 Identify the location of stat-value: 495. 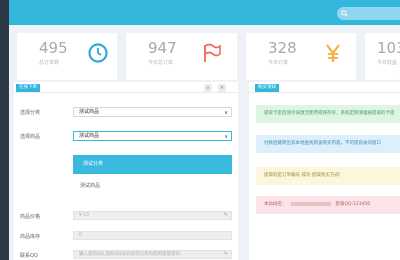
(53, 48).